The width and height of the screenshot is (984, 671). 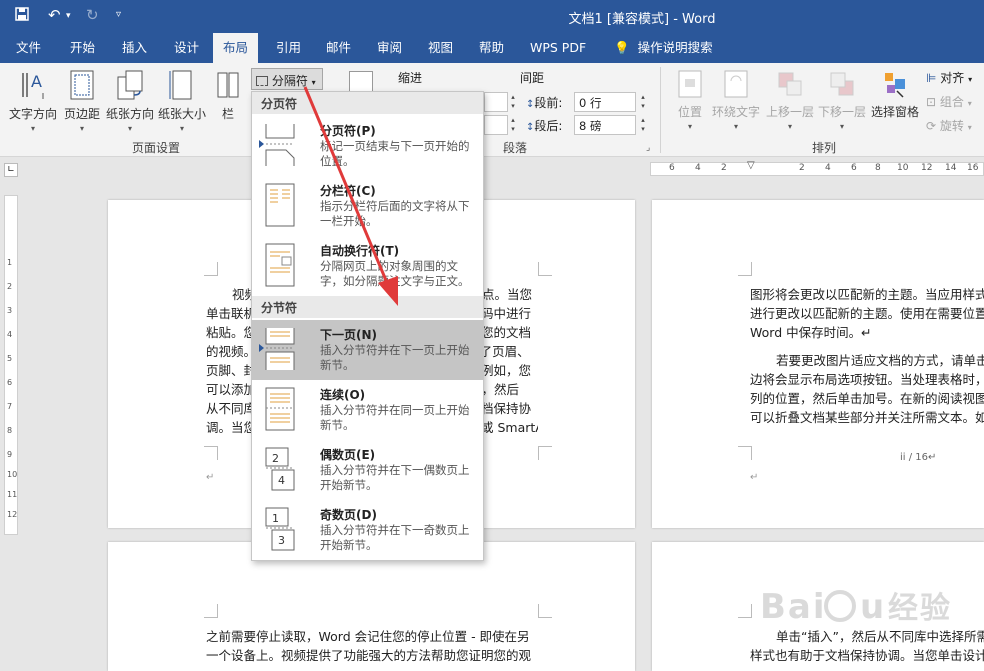 I want to click on arrange-group-label: 排列, so click(x=824, y=148).